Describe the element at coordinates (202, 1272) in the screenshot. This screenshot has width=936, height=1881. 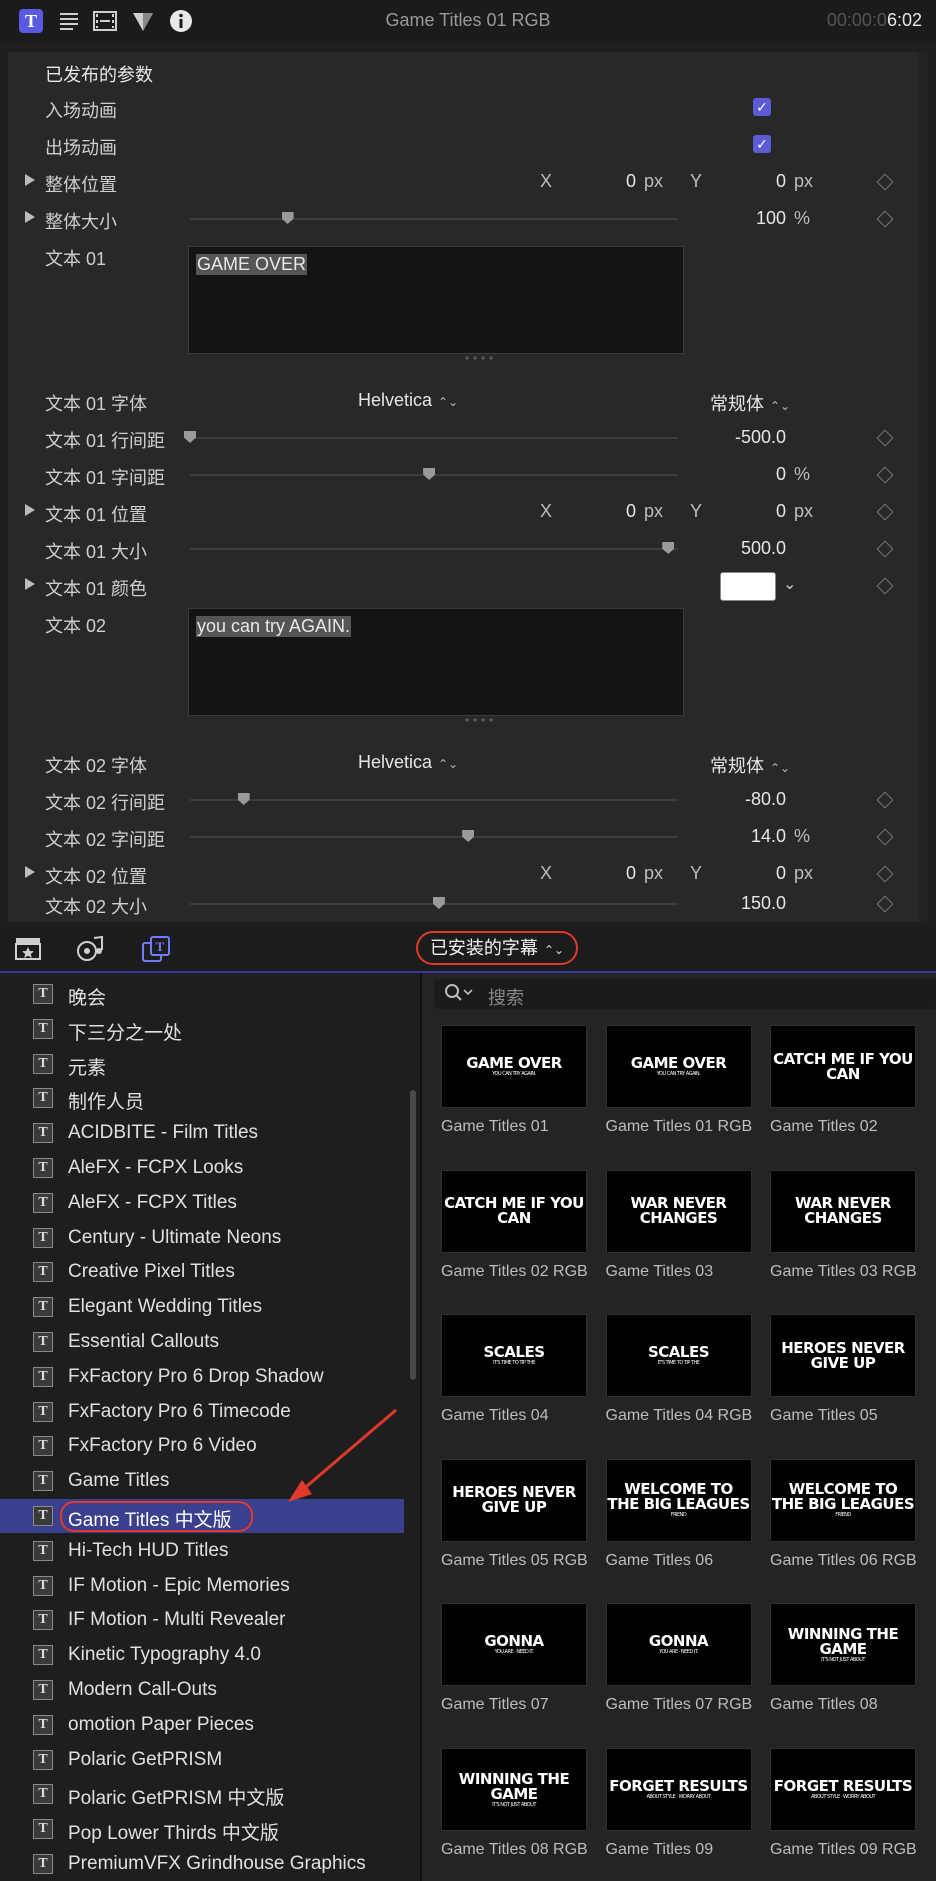
I see `sidebar-item: T Creative Pixel Titles` at that location.